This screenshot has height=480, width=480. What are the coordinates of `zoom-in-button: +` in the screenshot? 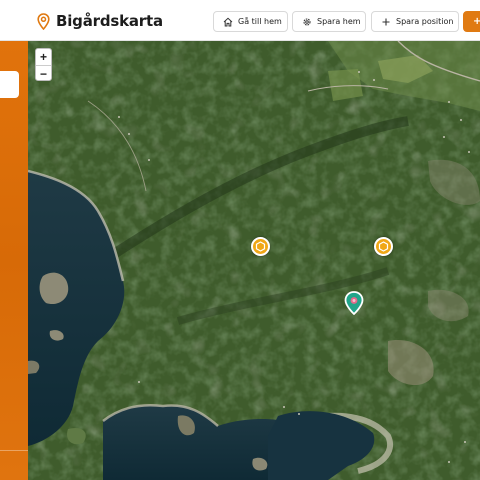 It's located at (43, 57).